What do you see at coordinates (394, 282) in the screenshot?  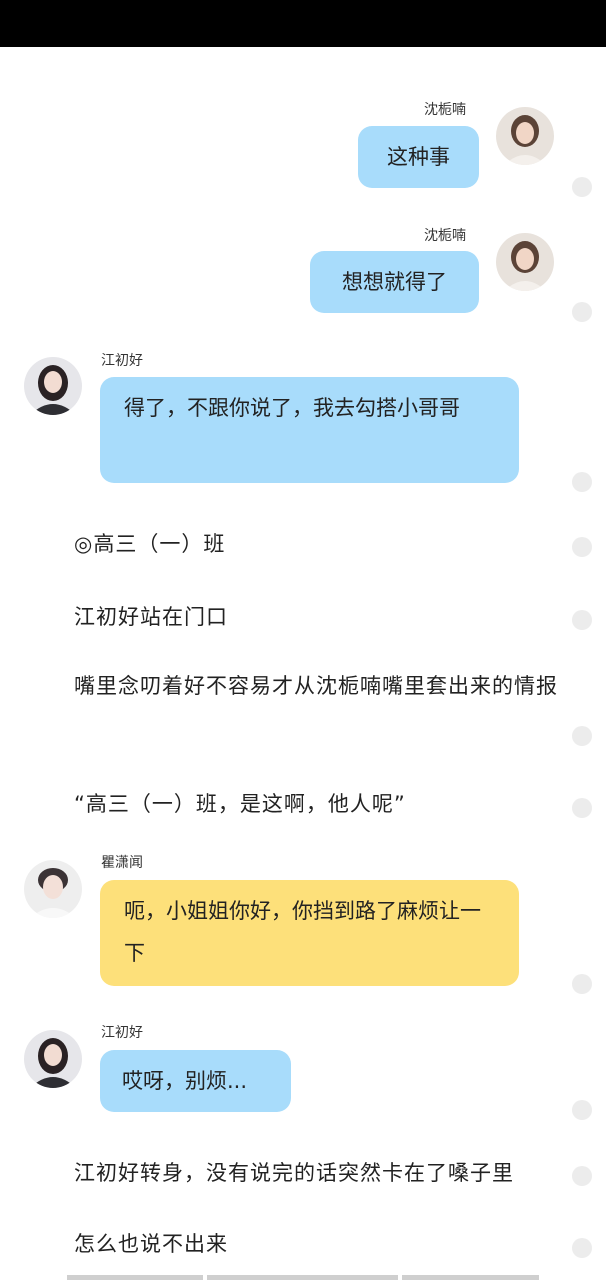 I see `message-bubble: 想想就得了` at bounding box center [394, 282].